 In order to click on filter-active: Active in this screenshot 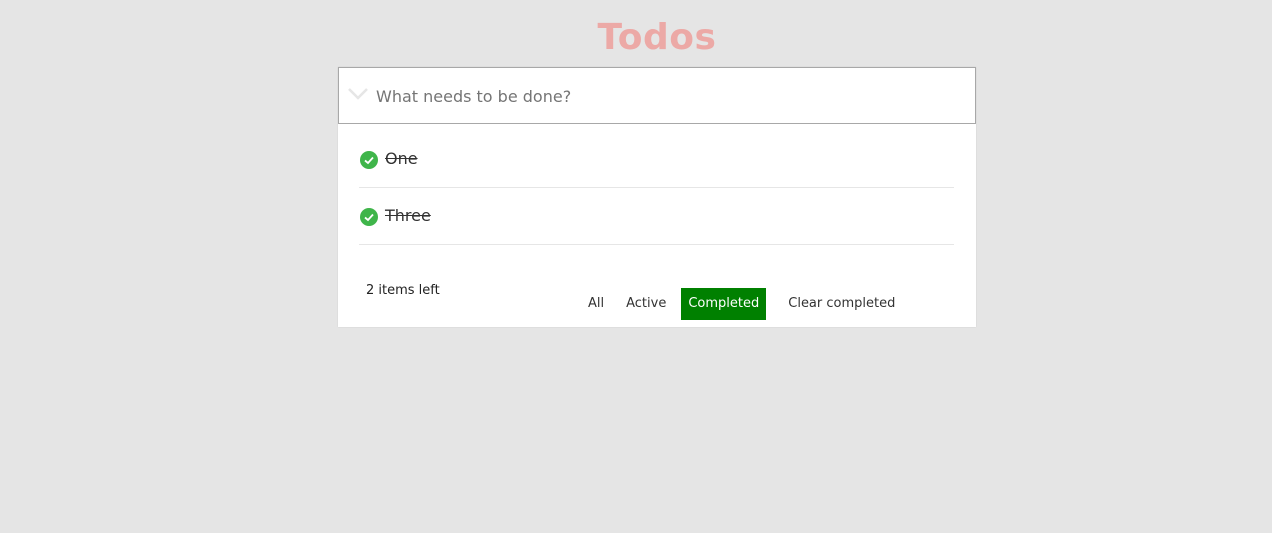, I will do `click(646, 304)`.